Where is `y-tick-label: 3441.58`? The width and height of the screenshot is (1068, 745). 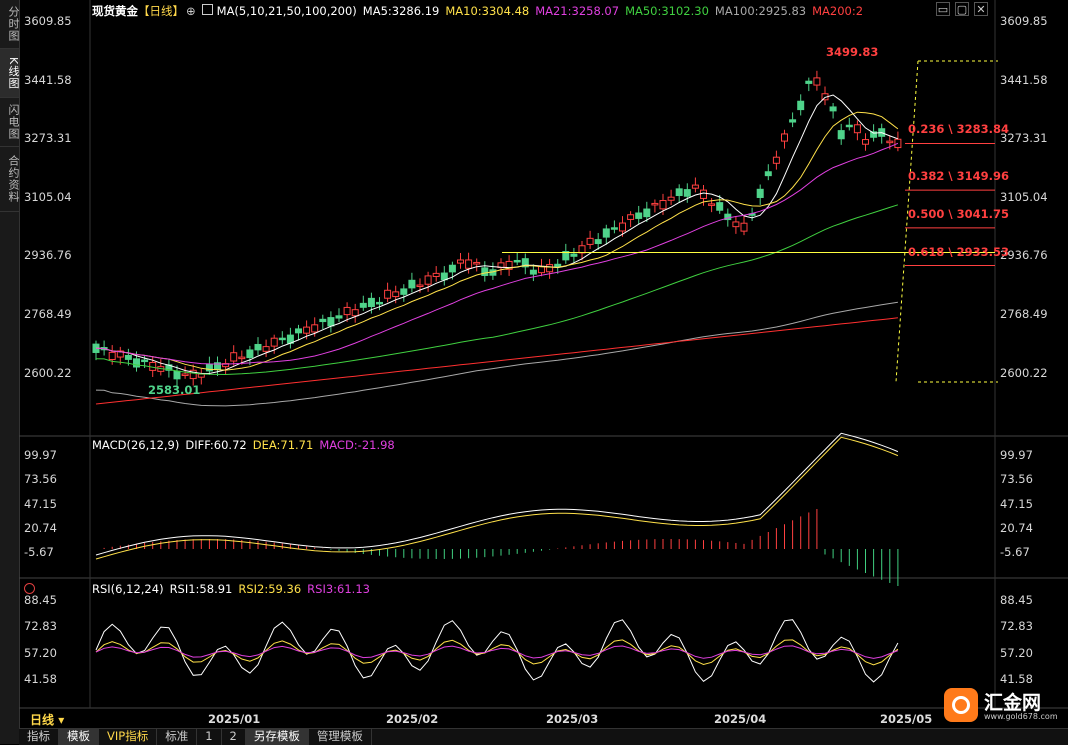 y-tick-label: 3441.58 is located at coordinates (48, 79).